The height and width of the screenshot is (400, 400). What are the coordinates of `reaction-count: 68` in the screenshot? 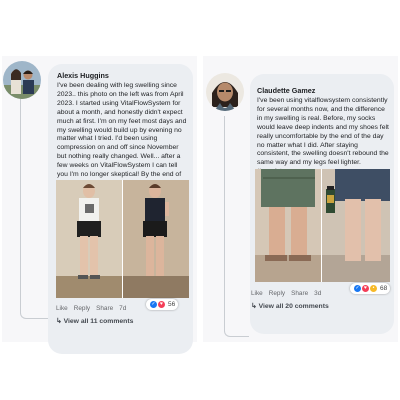 It's located at (384, 288).